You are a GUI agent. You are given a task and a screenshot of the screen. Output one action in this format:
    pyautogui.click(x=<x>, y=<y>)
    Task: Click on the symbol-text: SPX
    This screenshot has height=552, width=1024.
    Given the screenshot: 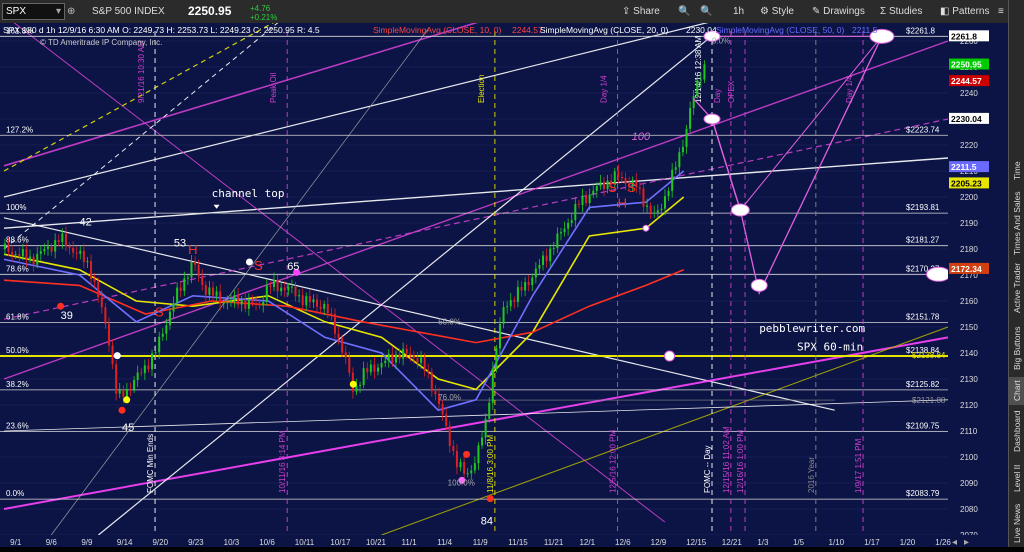 What is the action you would take?
    pyautogui.click(x=16, y=11)
    